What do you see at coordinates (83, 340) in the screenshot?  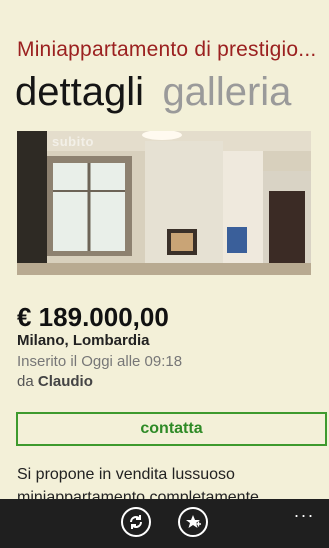 I see `location: Milano, Lombardia` at bounding box center [83, 340].